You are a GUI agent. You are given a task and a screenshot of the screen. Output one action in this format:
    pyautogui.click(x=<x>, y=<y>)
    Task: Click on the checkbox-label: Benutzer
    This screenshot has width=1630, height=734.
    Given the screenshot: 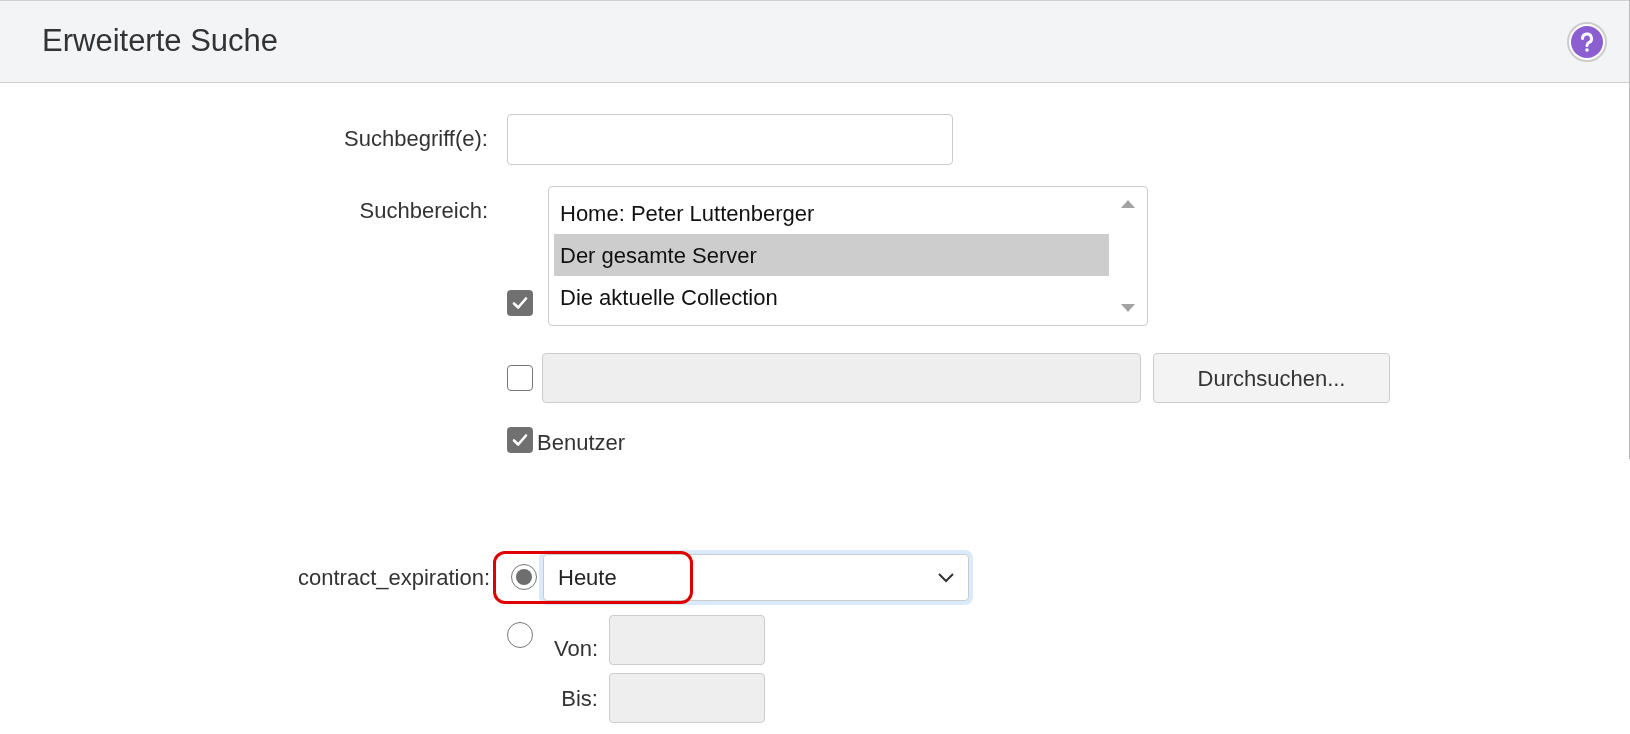 What is the action you would take?
    pyautogui.click(x=581, y=443)
    